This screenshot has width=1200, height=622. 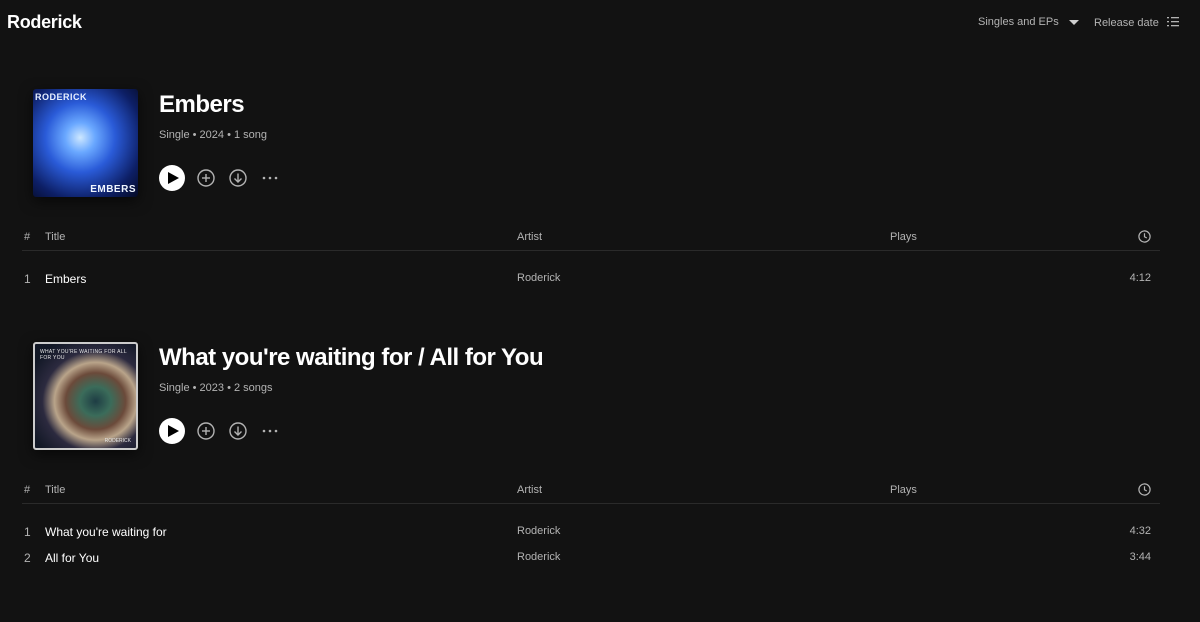 I want to click on track-row: 1 Embers Roderick 4:12, so click(x=591, y=282).